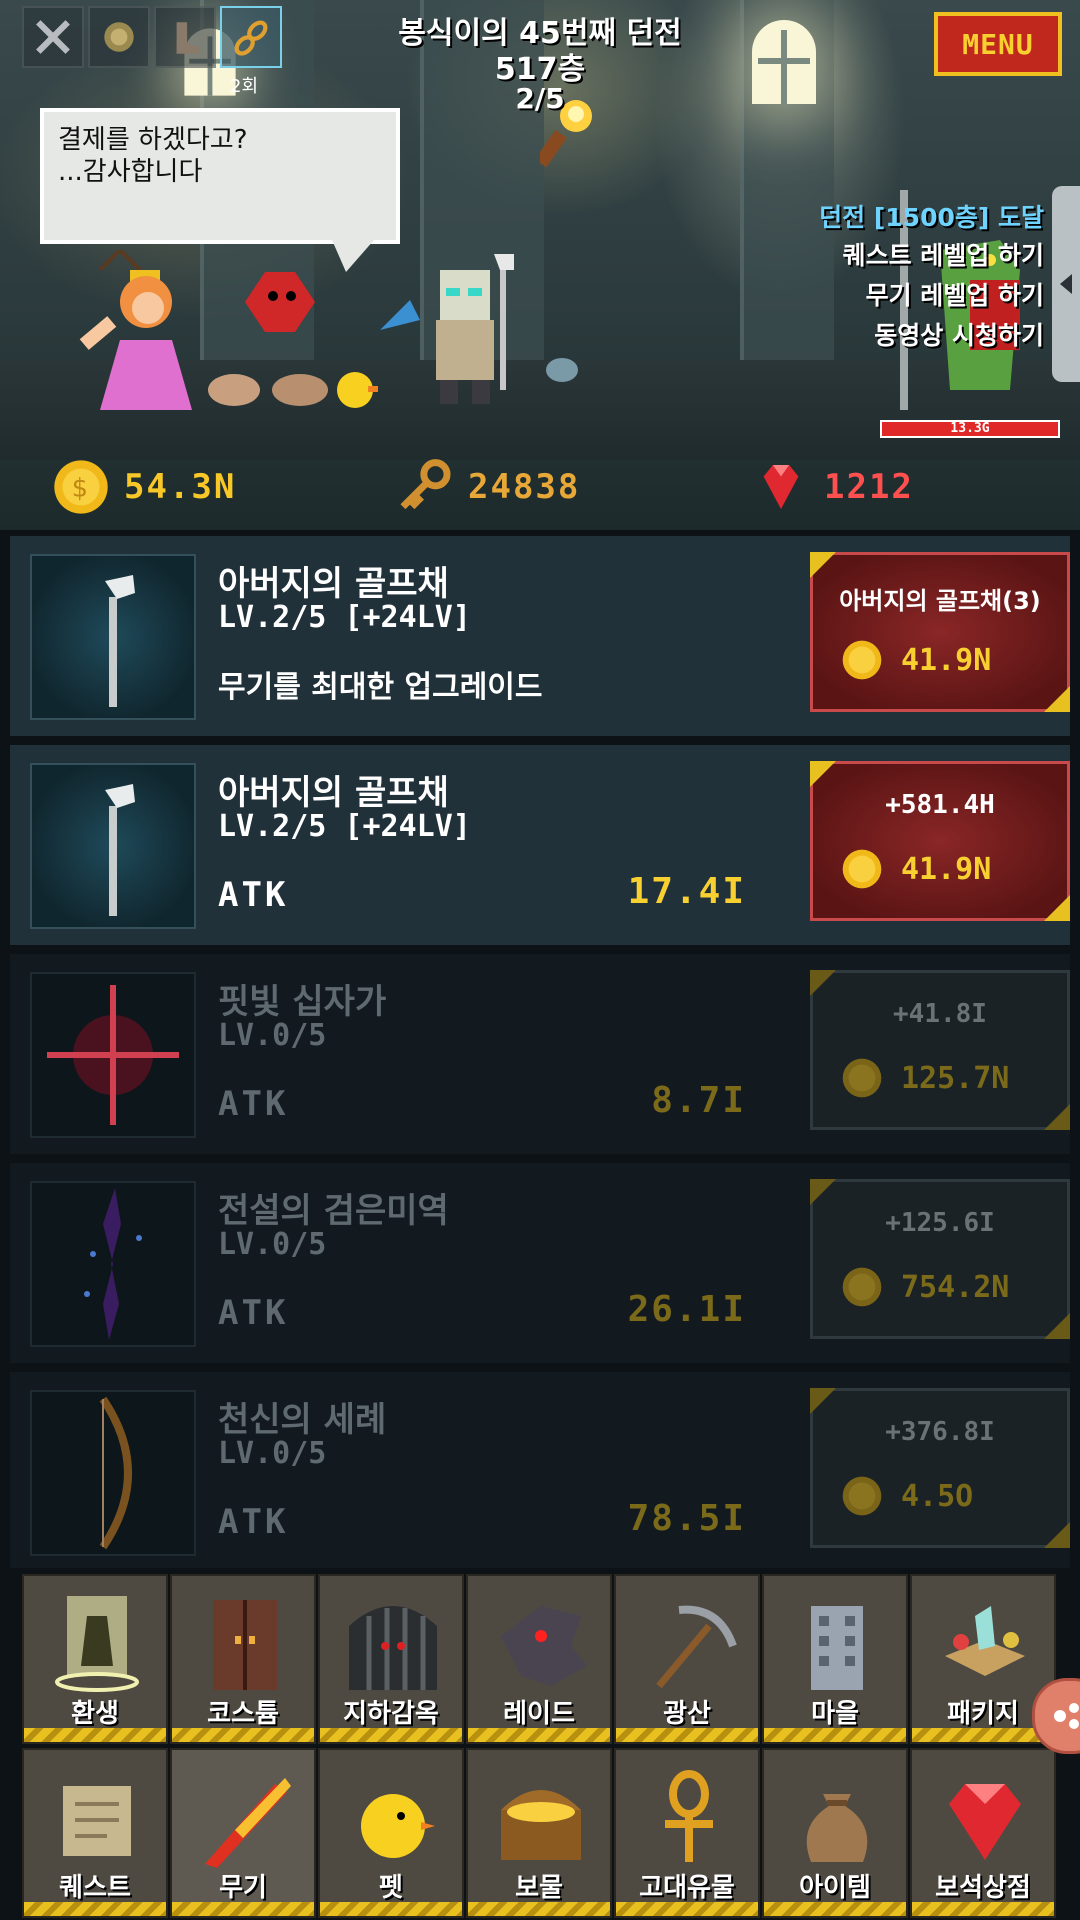 Image resolution: width=1080 pixels, height=1920 pixels. Describe the element at coordinates (541, 1825) in the screenshot. I see `treasure-chest-icon` at that location.